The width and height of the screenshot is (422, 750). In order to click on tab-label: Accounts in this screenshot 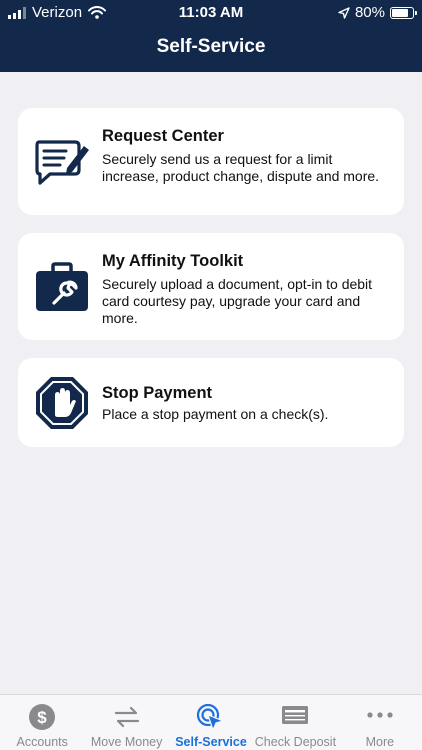, I will do `click(42, 742)`.